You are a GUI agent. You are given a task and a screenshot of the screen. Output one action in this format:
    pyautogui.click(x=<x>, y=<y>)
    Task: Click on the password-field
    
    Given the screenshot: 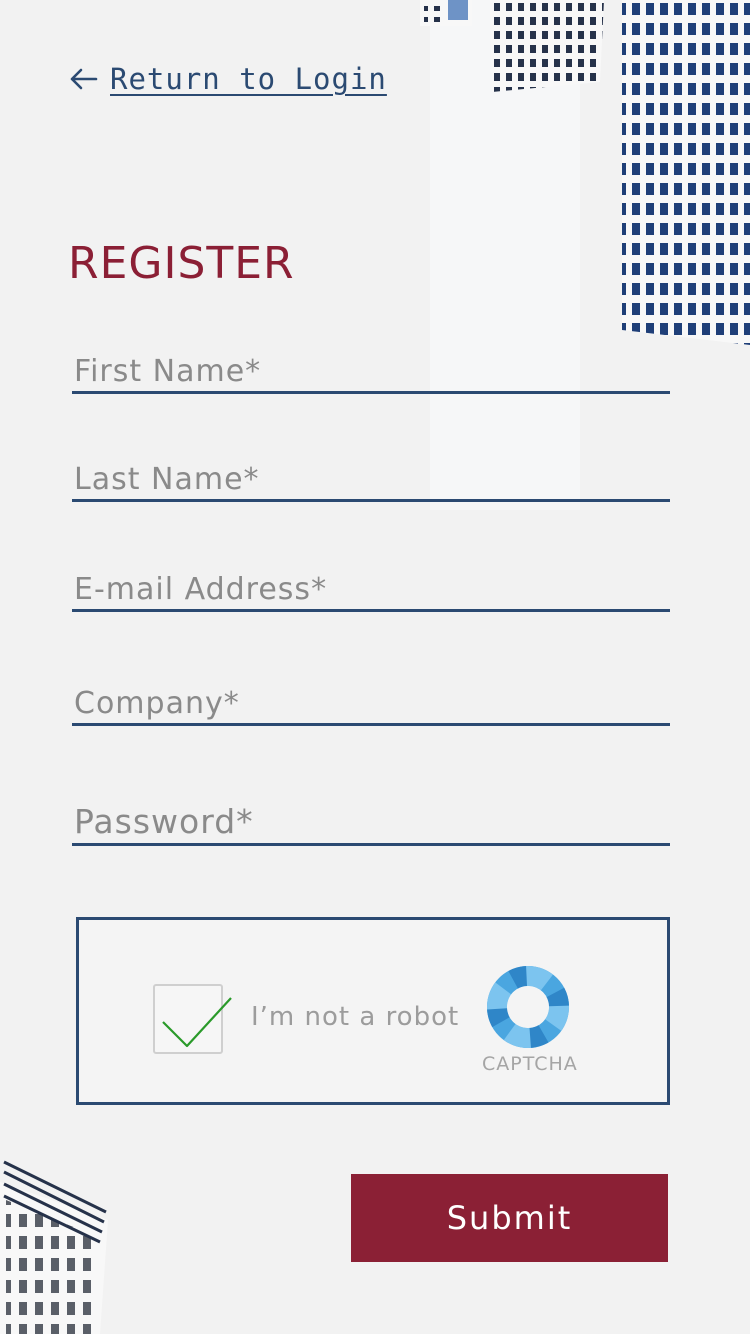 What is the action you would take?
    pyautogui.click(x=371, y=824)
    